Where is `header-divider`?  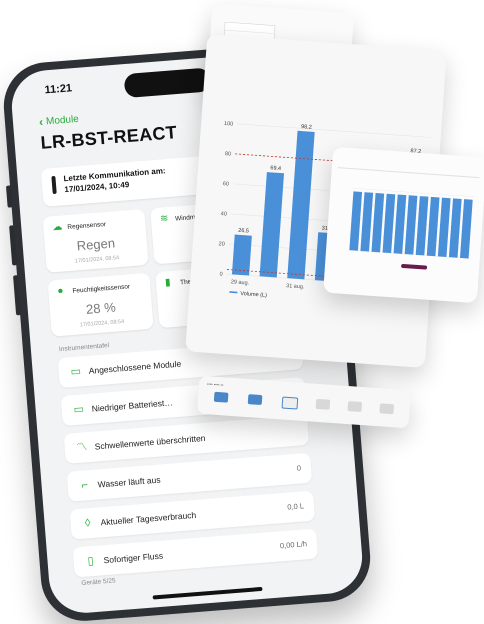
header-divider is located at coordinates (408, 173).